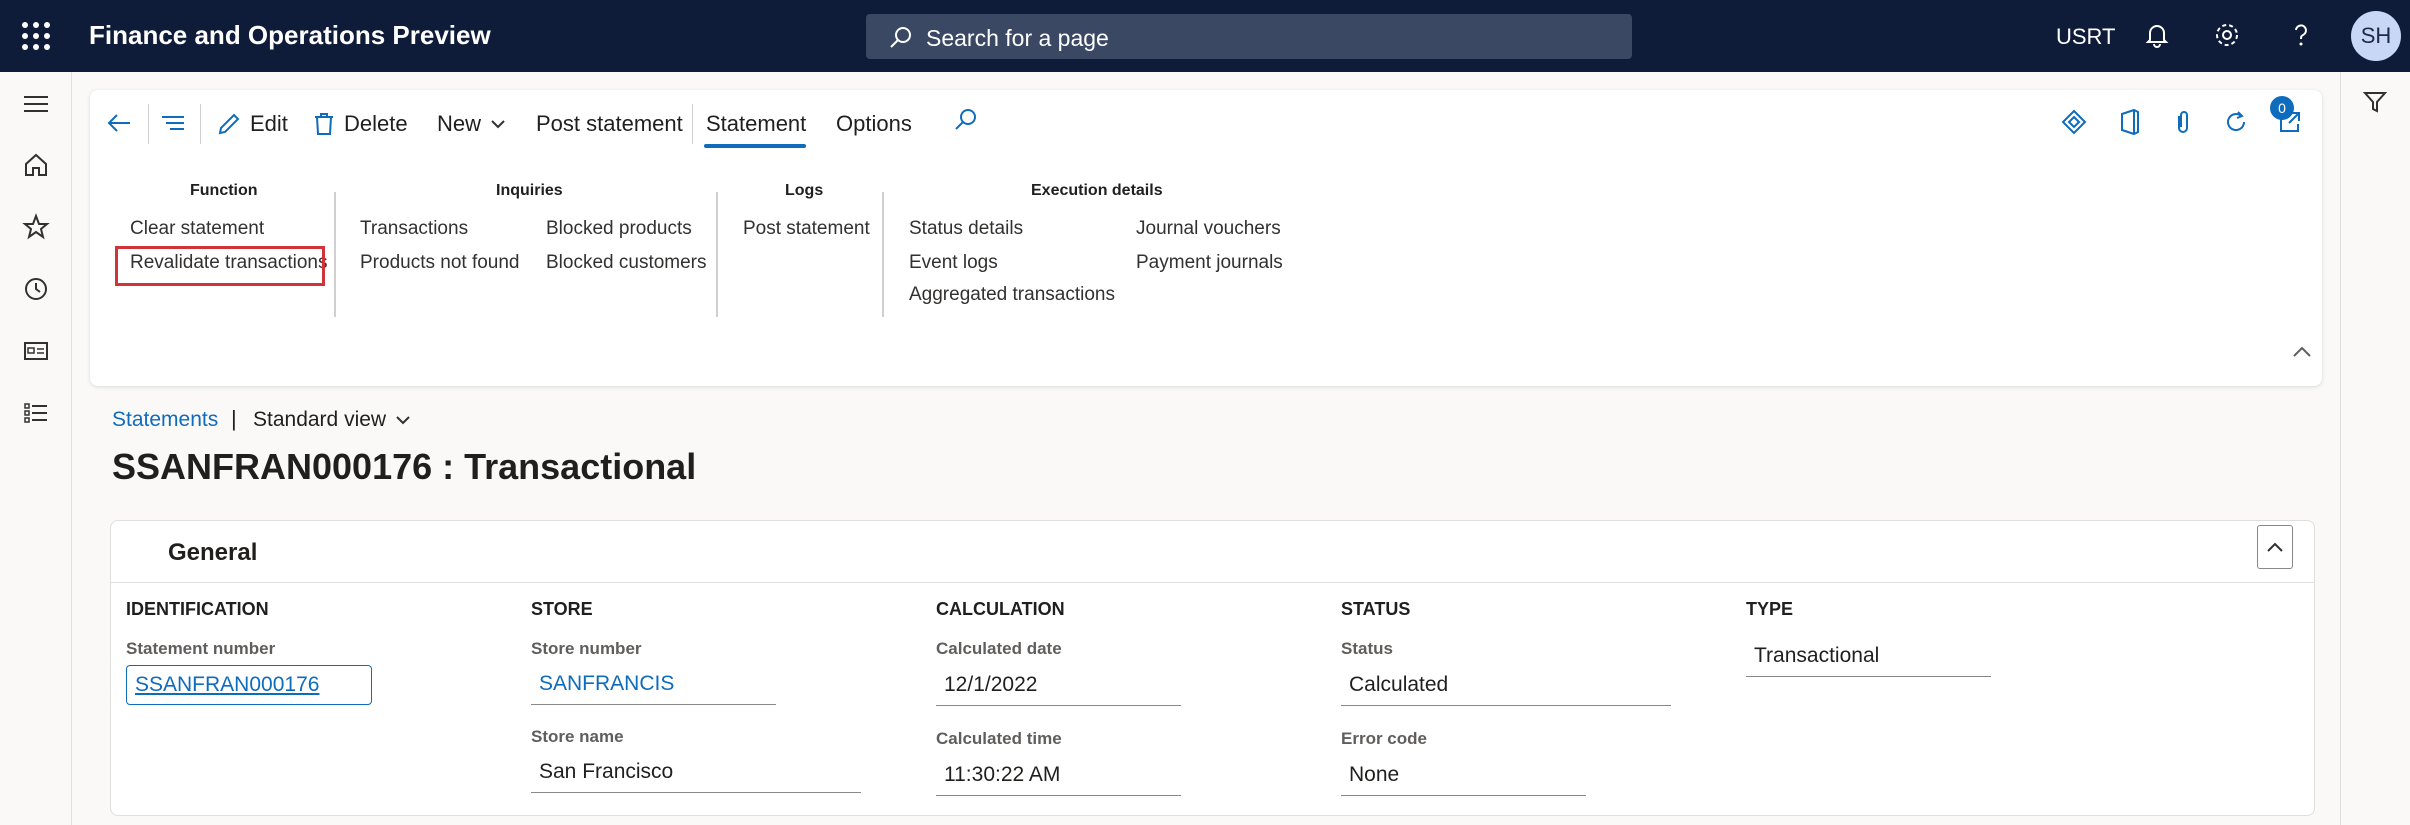  Describe the element at coordinates (2376, 36) in the screenshot. I see `avatar: SH` at that location.